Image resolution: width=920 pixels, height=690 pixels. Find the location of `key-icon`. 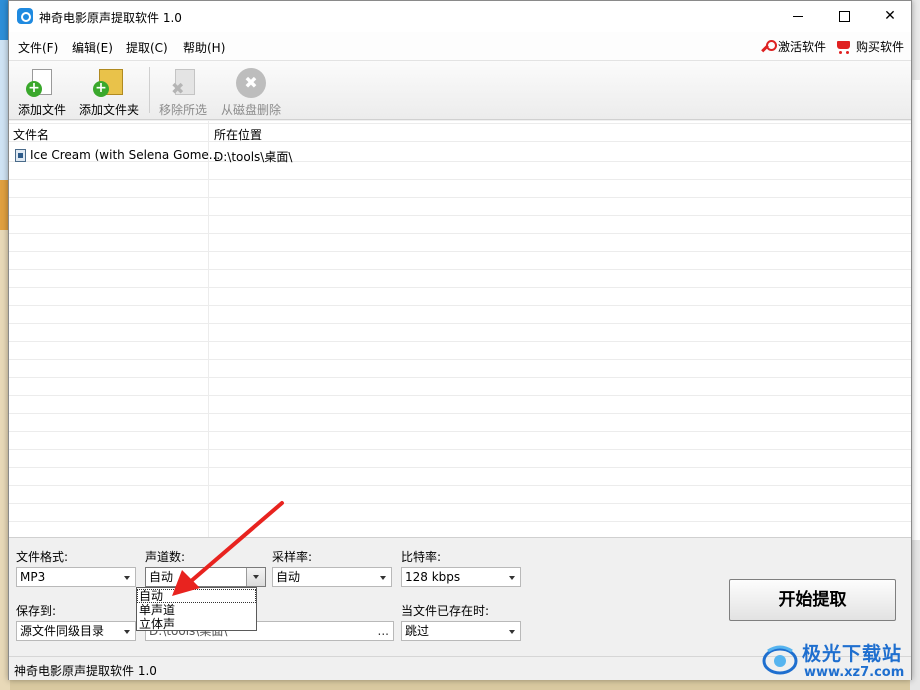

key-icon is located at coordinates (768, 47).